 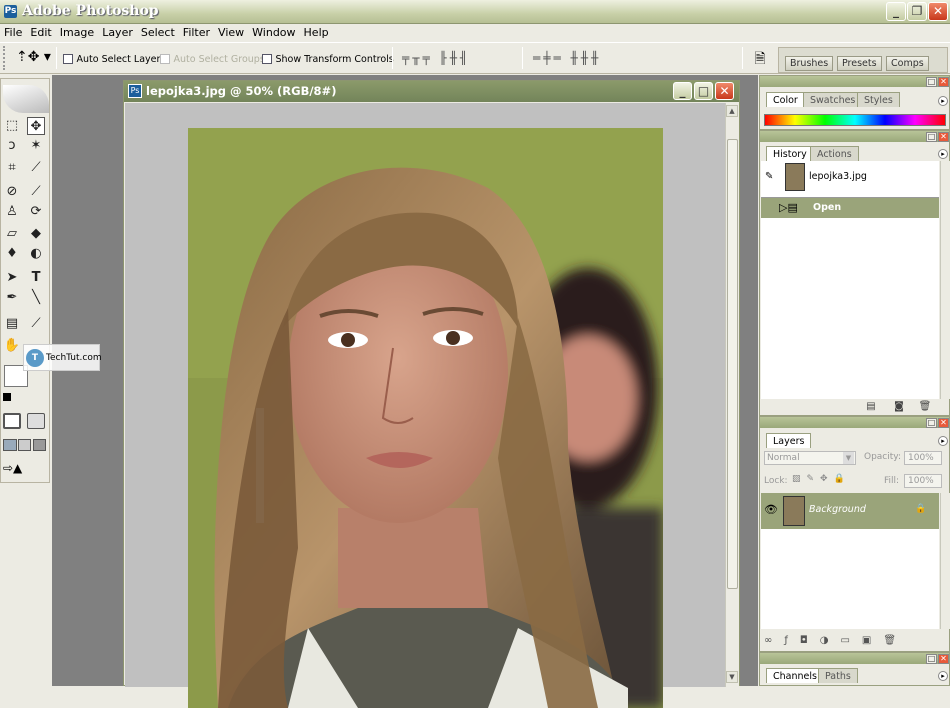 I want to click on opacity-field: 100%, so click(x=923, y=458).